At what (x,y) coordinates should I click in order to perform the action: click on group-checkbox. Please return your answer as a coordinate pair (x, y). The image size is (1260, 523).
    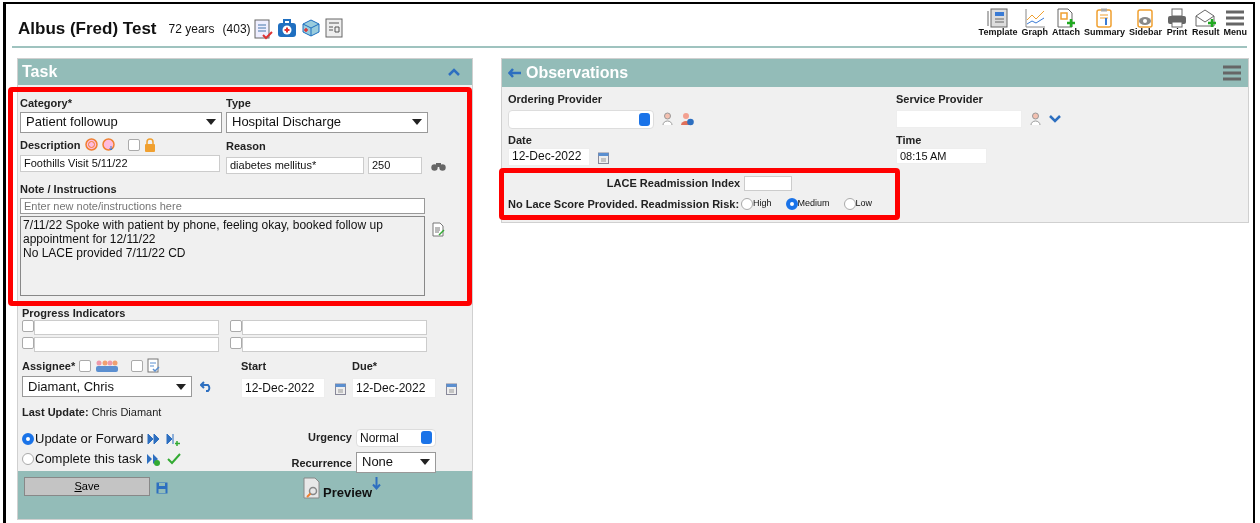
    Looking at the image, I should click on (85, 365).